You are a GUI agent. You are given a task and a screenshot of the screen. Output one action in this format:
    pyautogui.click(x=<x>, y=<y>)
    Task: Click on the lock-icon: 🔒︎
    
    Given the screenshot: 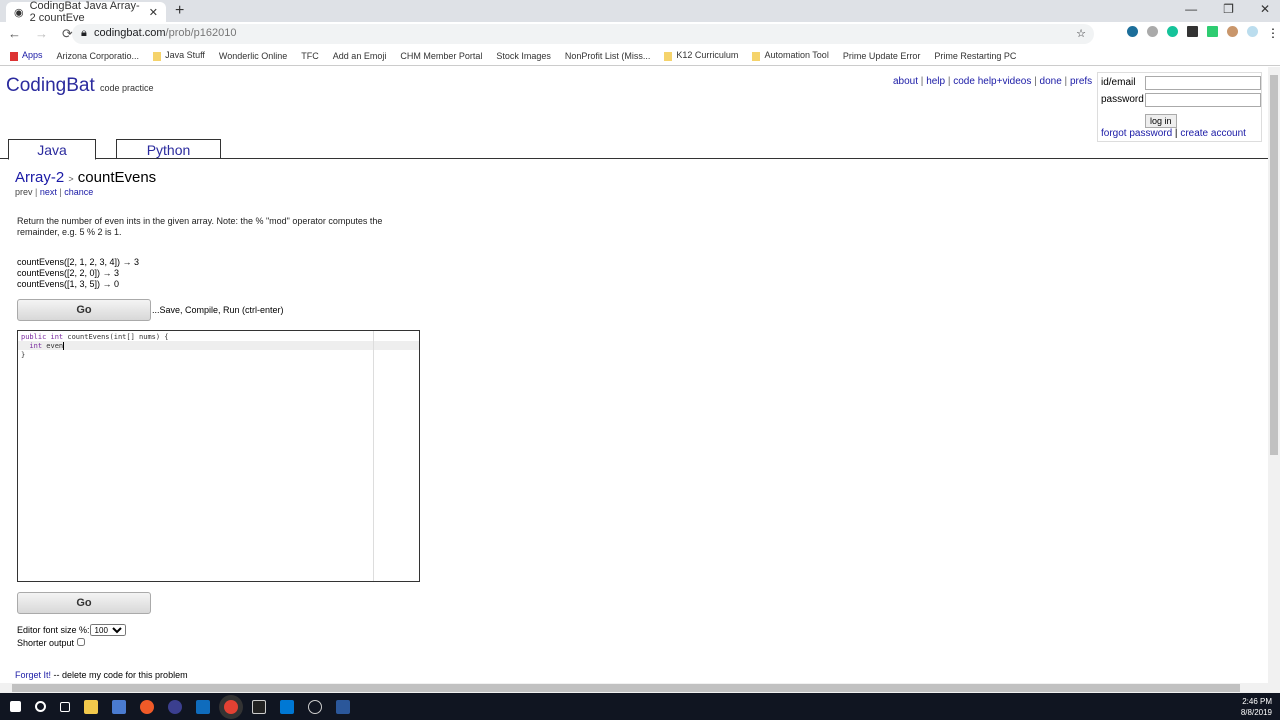 What is the action you would take?
    pyautogui.click(x=84, y=33)
    